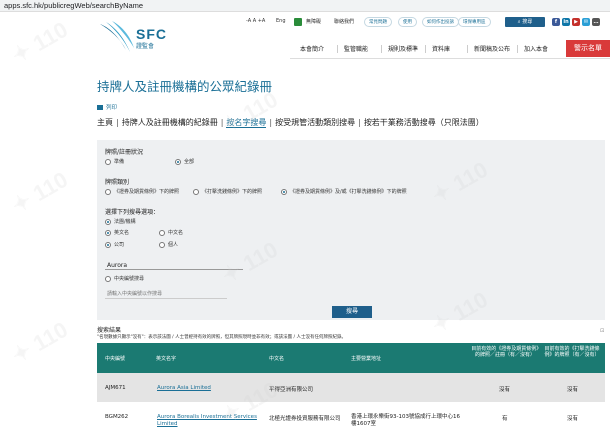  What do you see at coordinates (117, 417) in the screenshot?
I see `cell-ce-number: BGM262` at bounding box center [117, 417].